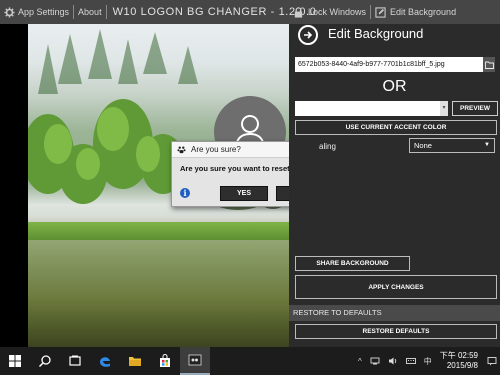 This screenshot has width=500, height=375. I want to click on clock: 下午 02:59 2015/9/8, so click(460, 361).